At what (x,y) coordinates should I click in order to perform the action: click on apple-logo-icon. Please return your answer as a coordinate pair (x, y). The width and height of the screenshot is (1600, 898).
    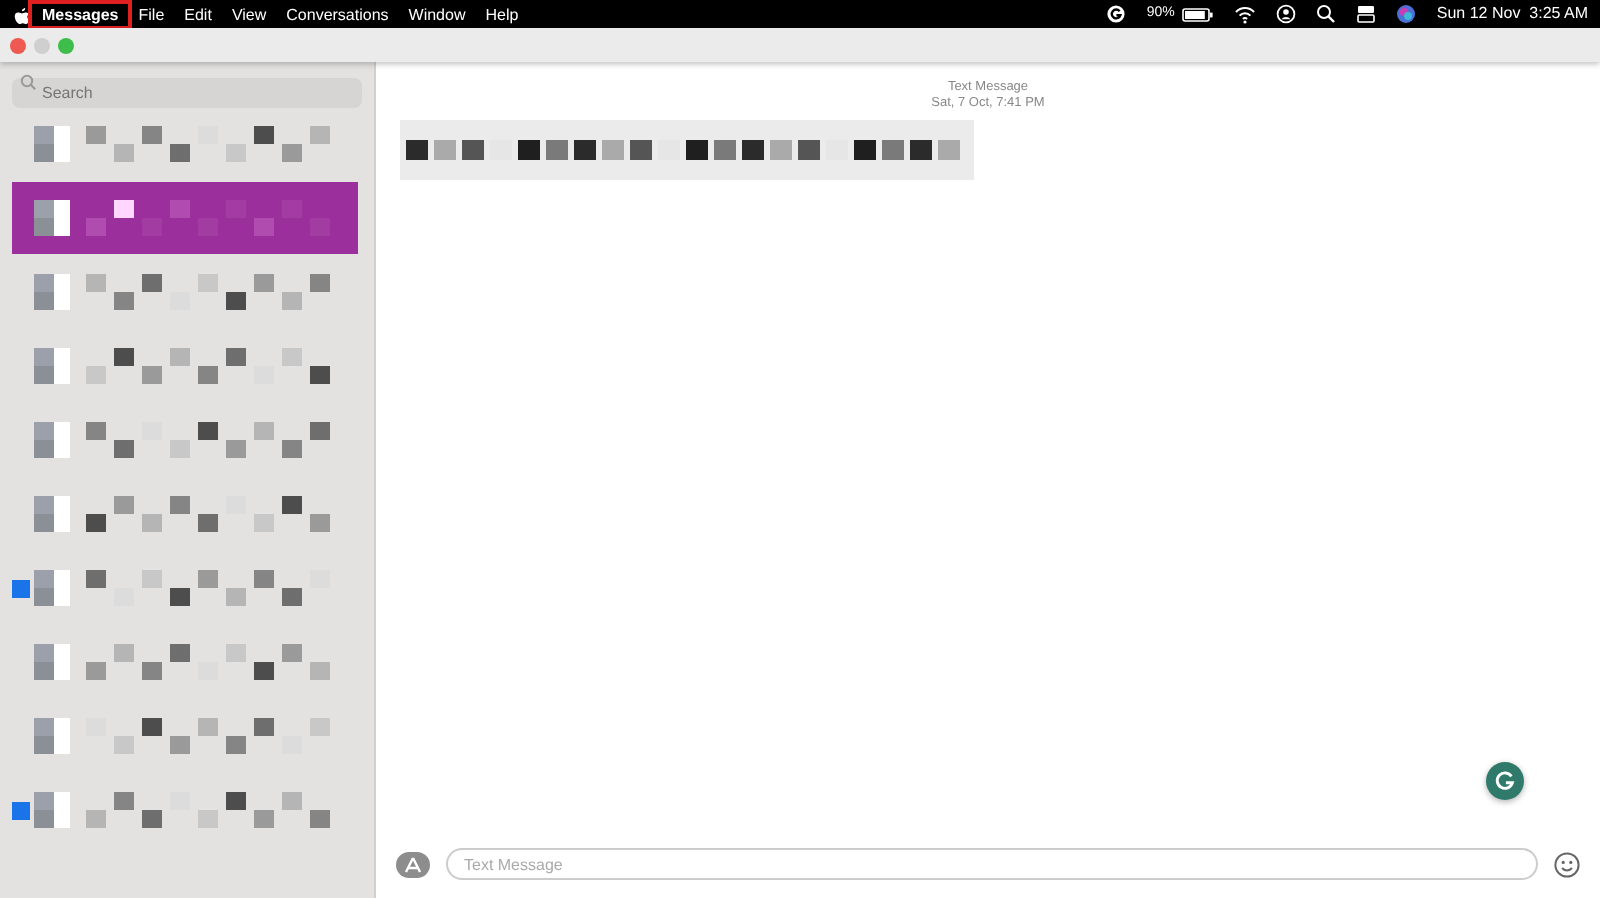
    Looking at the image, I should click on (22, 14).